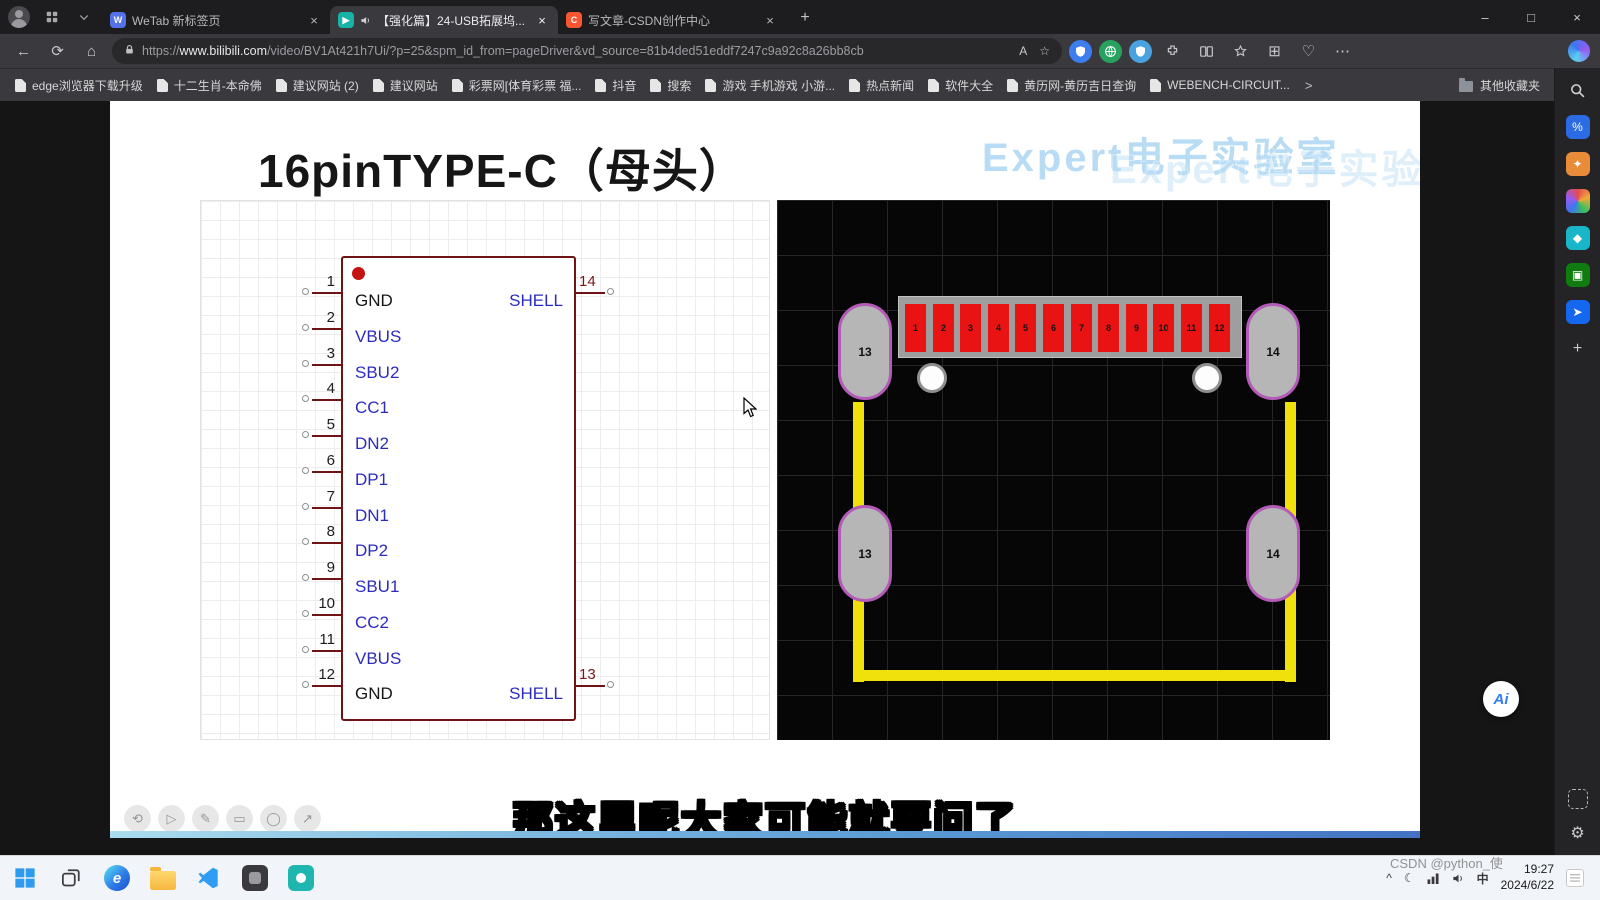 Image resolution: width=1600 pixels, height=900 pixels. Describe the element at coordinates (1172, 51) in the screenshot. I see `extensions-puzzle-icon` at that location.